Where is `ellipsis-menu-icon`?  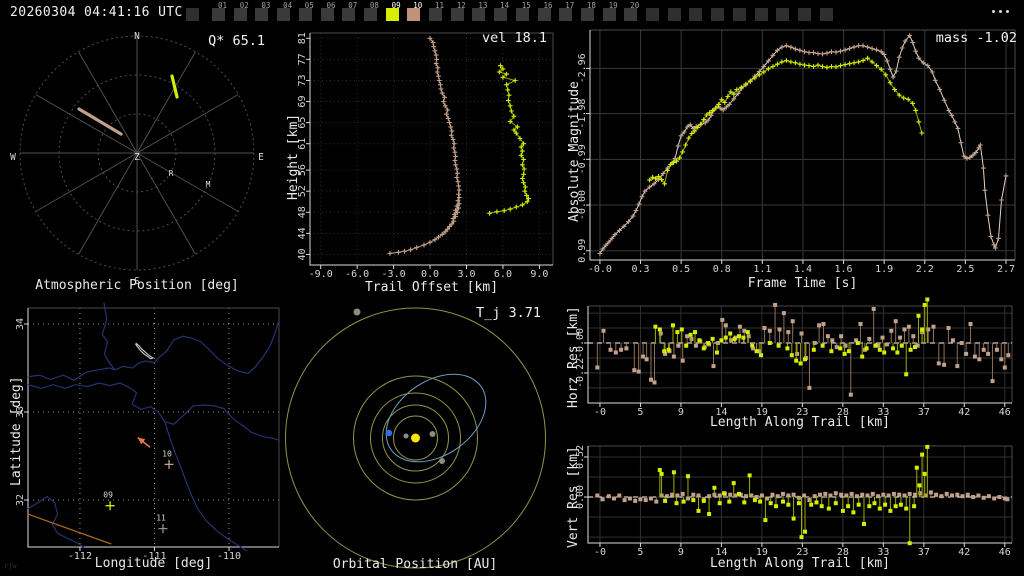
ellipsis-menu-icon is located at coordinates (1000, 11).